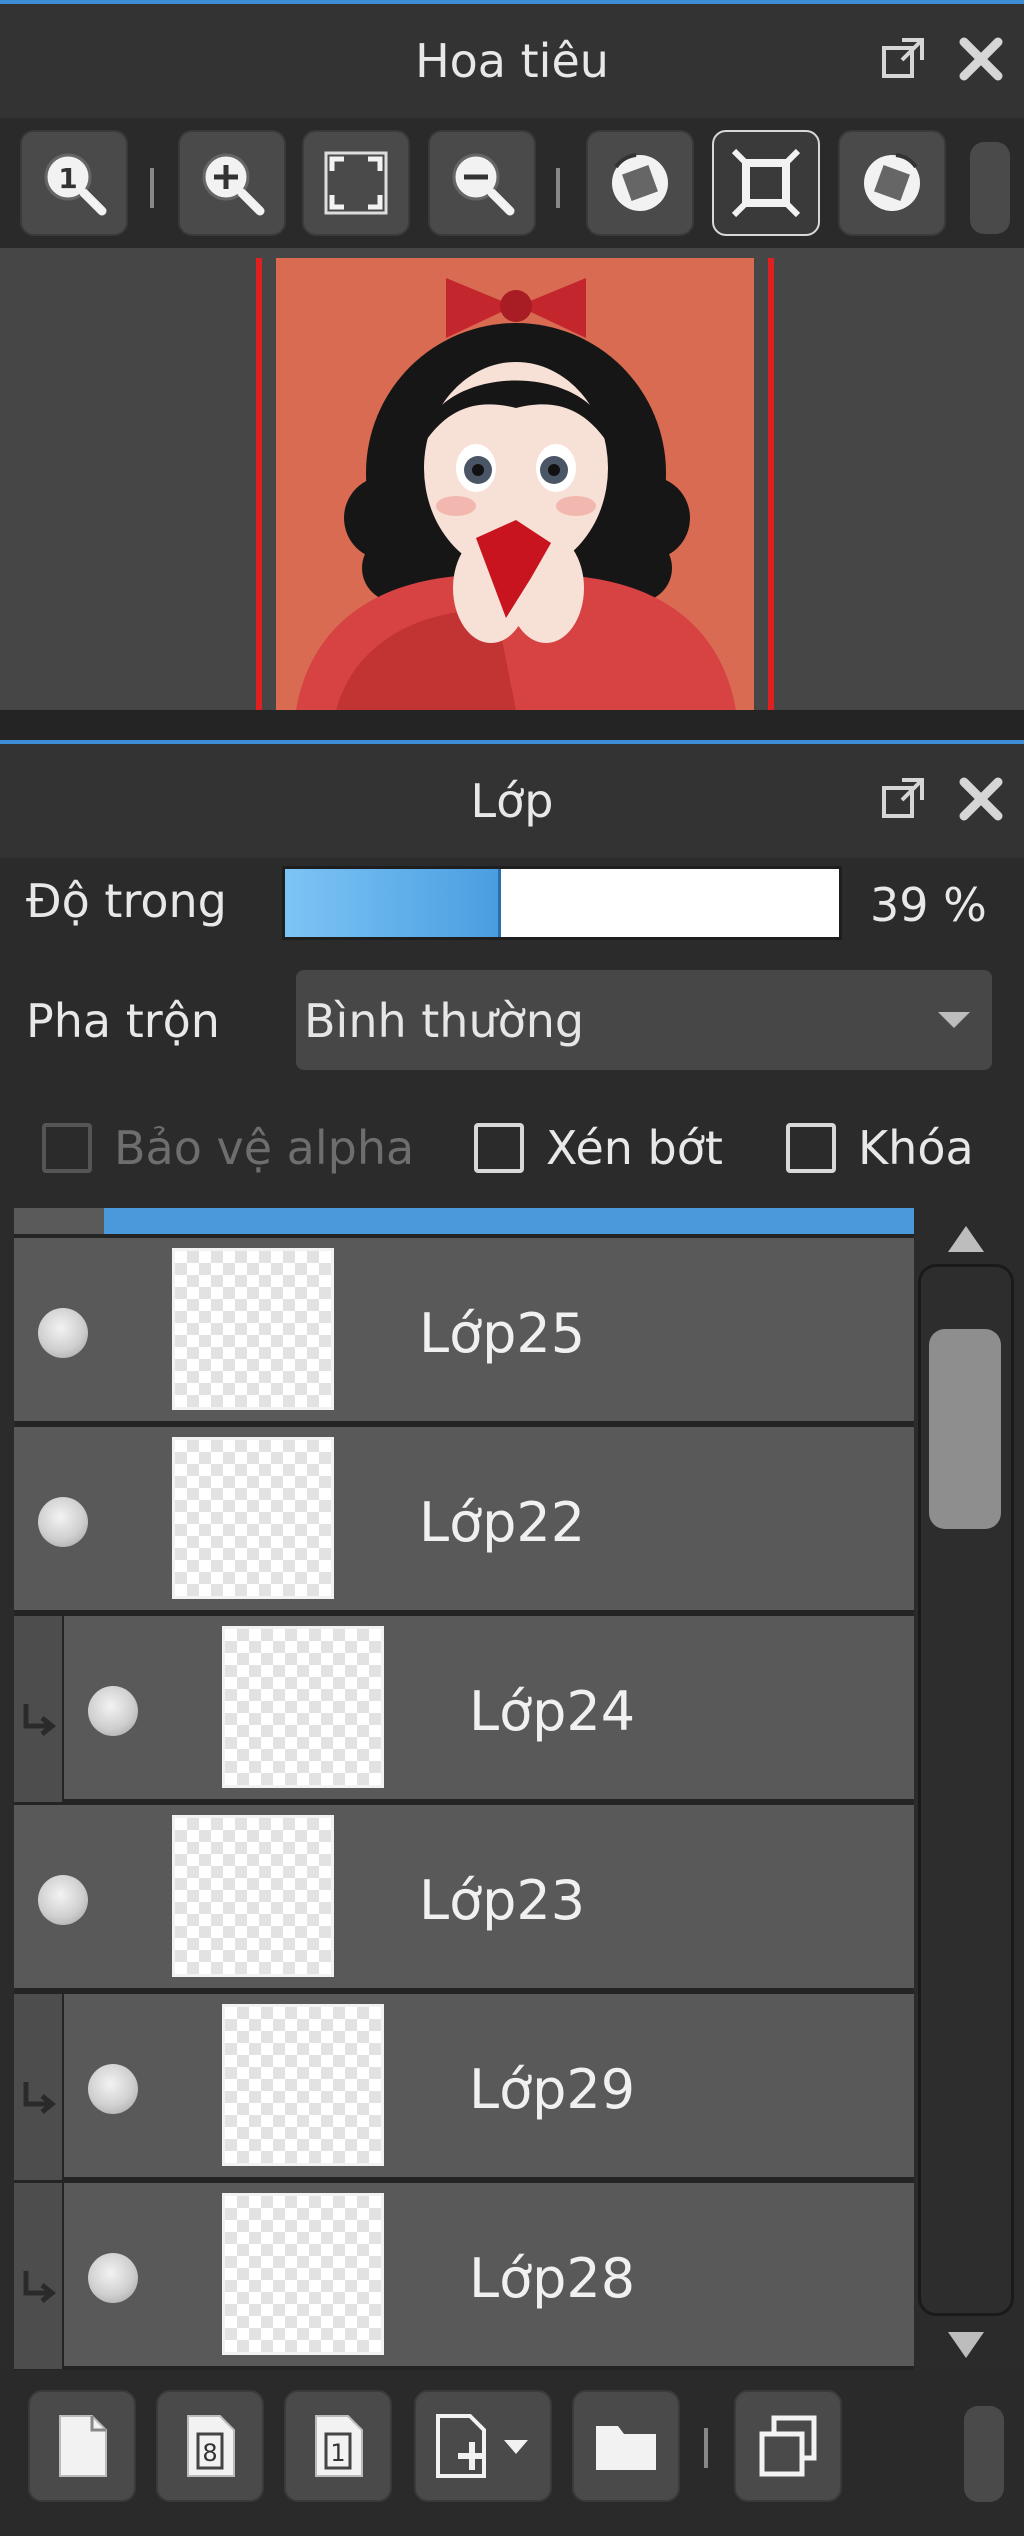  Describe the element at coordinates (82, 2446) in the screenshot. I see `new-layer-icon` at that location.